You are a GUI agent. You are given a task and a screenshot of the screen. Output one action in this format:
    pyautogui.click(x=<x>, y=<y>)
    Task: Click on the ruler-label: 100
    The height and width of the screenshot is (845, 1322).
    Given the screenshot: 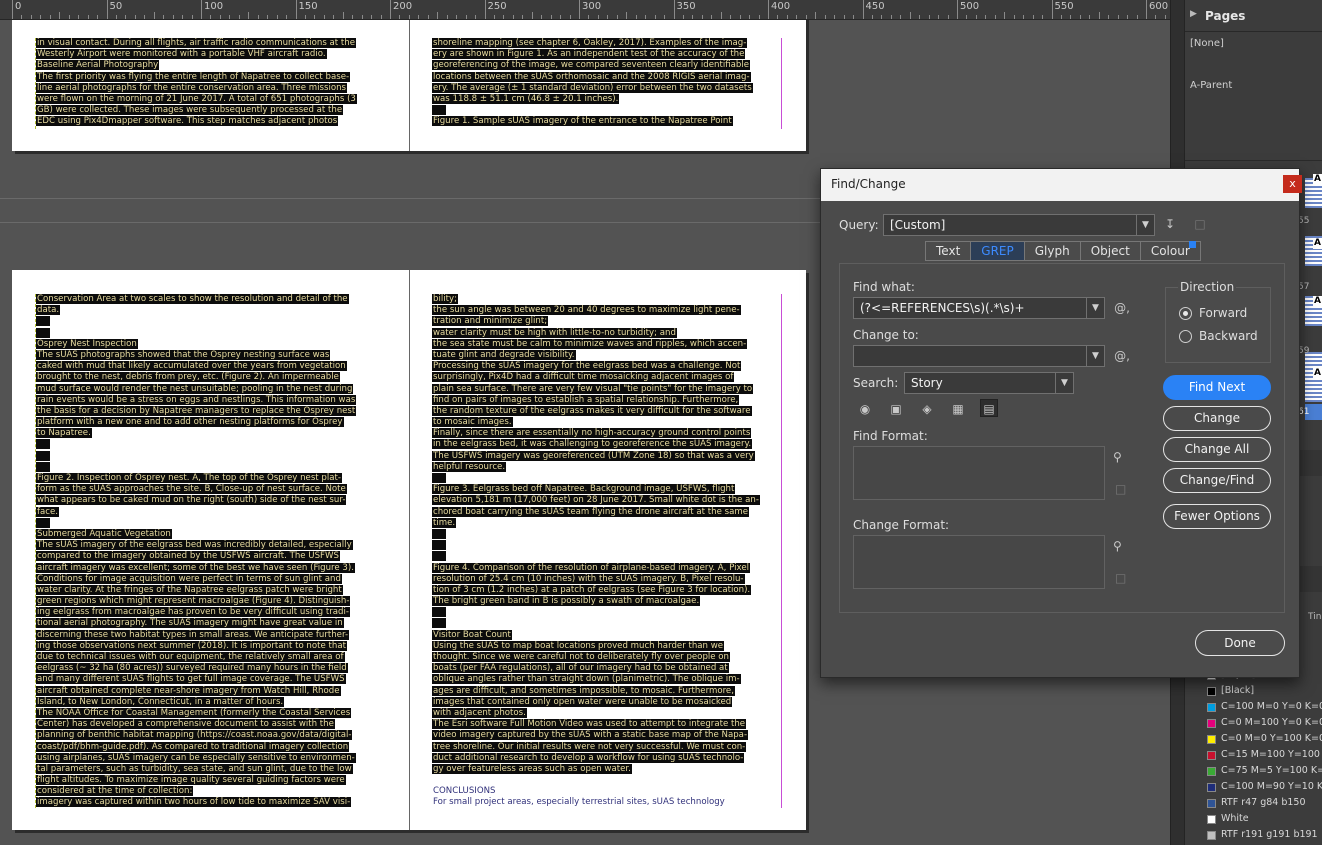 What is the action you would take?
    pyautogui.click(x=214, y=6)
    